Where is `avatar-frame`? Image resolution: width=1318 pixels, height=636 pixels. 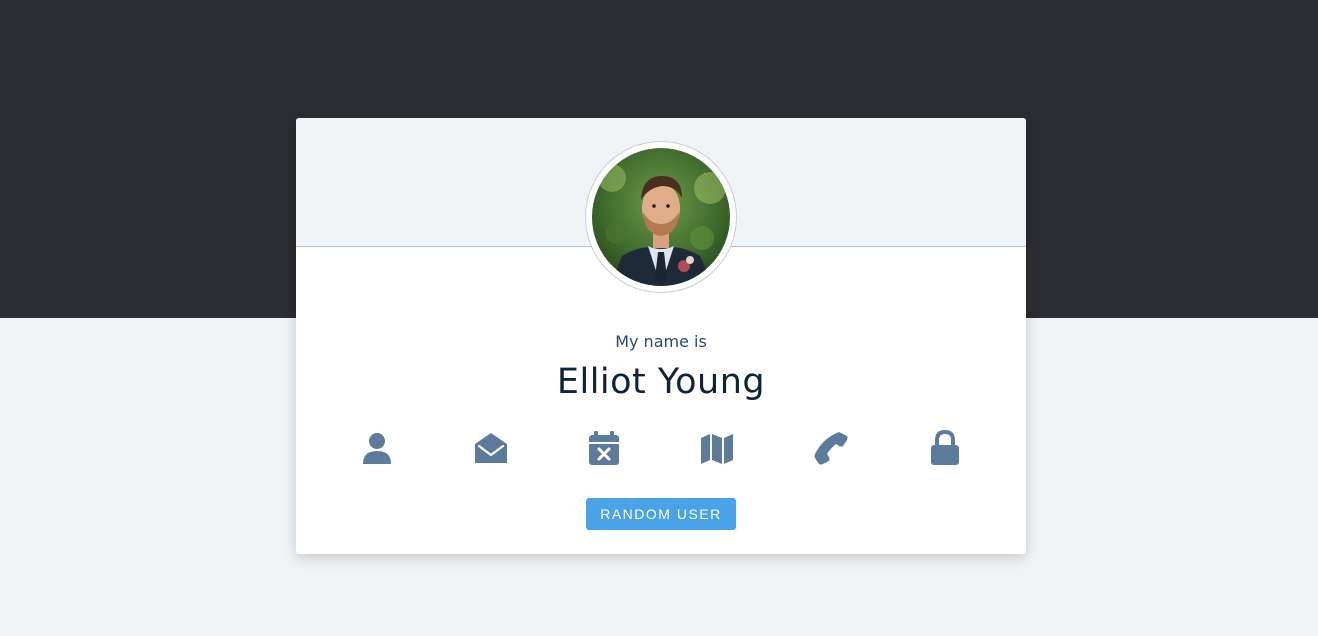 avatar-frame is located at coordinates (661, 217).